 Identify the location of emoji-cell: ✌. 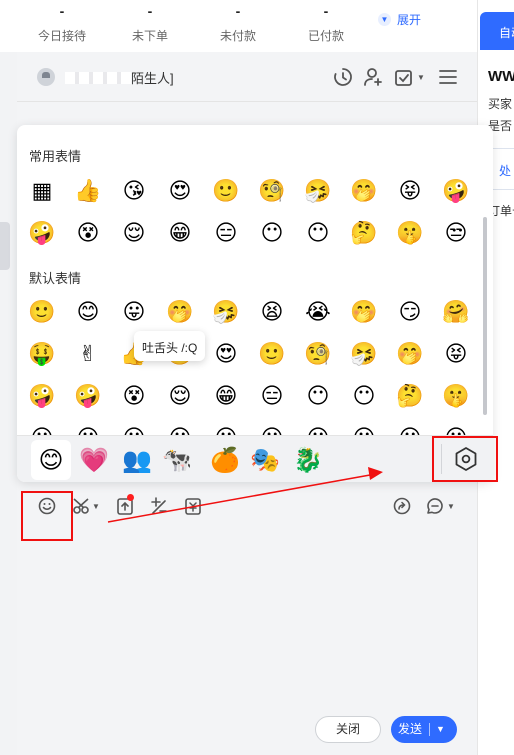
(88, 354).